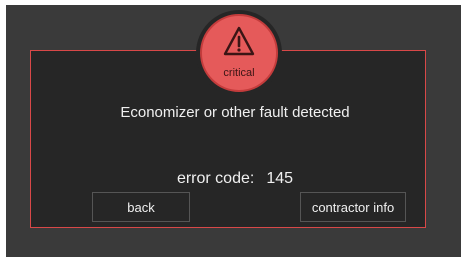 Image resolution: width=470 pixels, height=259 pixels. Describe the element at coordinates (353, 207) in the screenshot. I see `contractor-info-button: contractor info` at that location.